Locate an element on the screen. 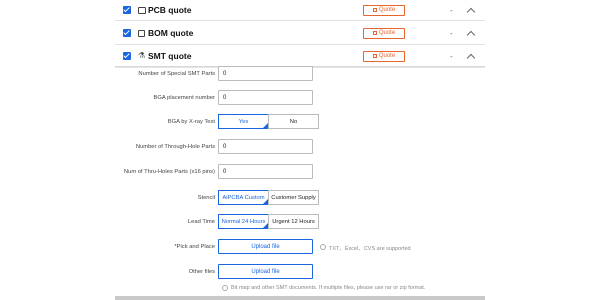 This screenshot has width=600, height=300. lead-time-normal: Normal 24 Hours is located at coordinates (243, 221).